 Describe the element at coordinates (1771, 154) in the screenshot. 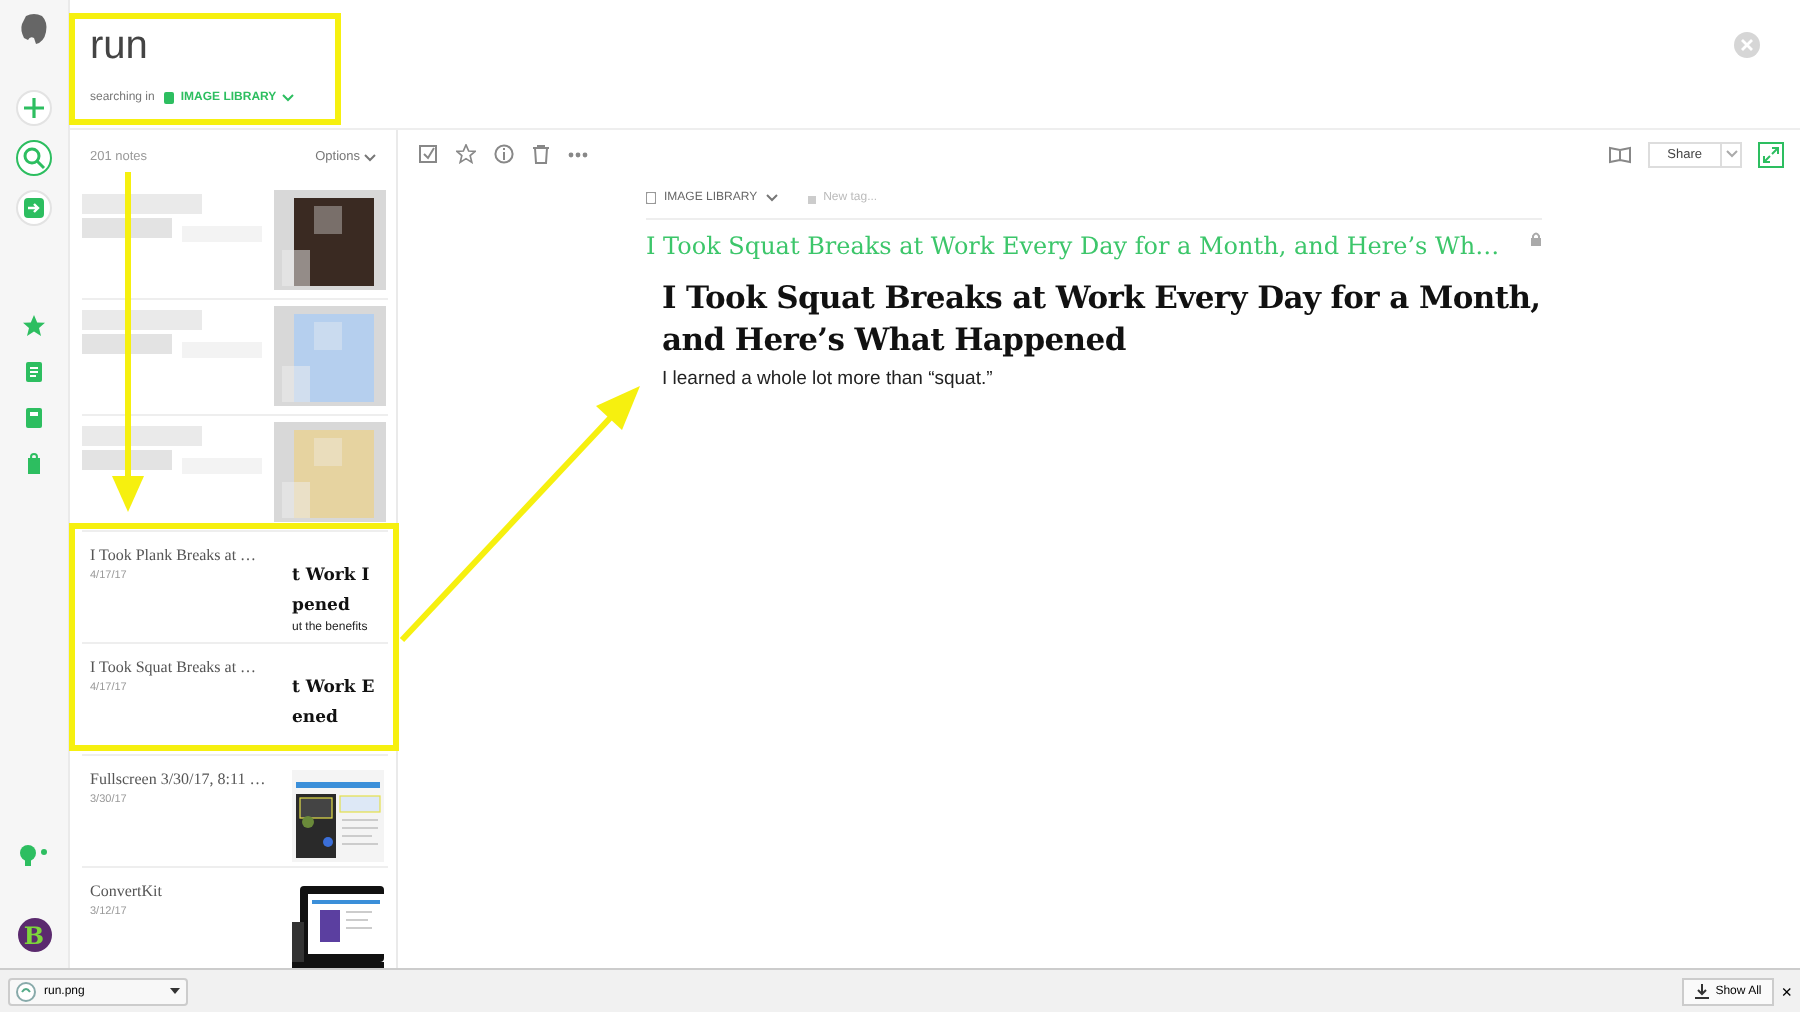

I see `expand-button` at that location.